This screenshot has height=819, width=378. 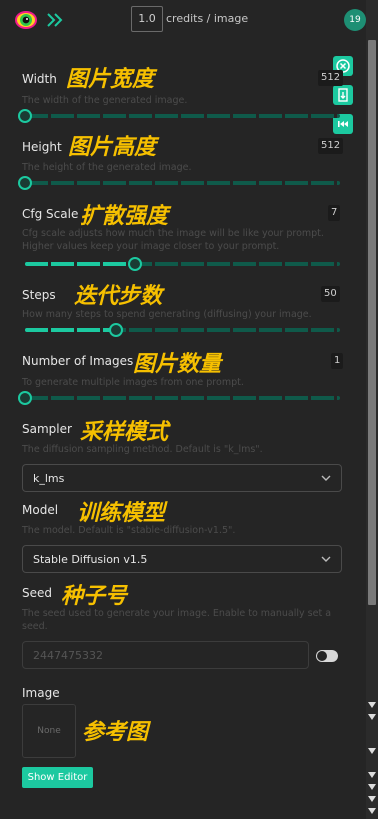 I want to click on cfg-overlay-text: 扩散强度, so click(x=124, y=216).